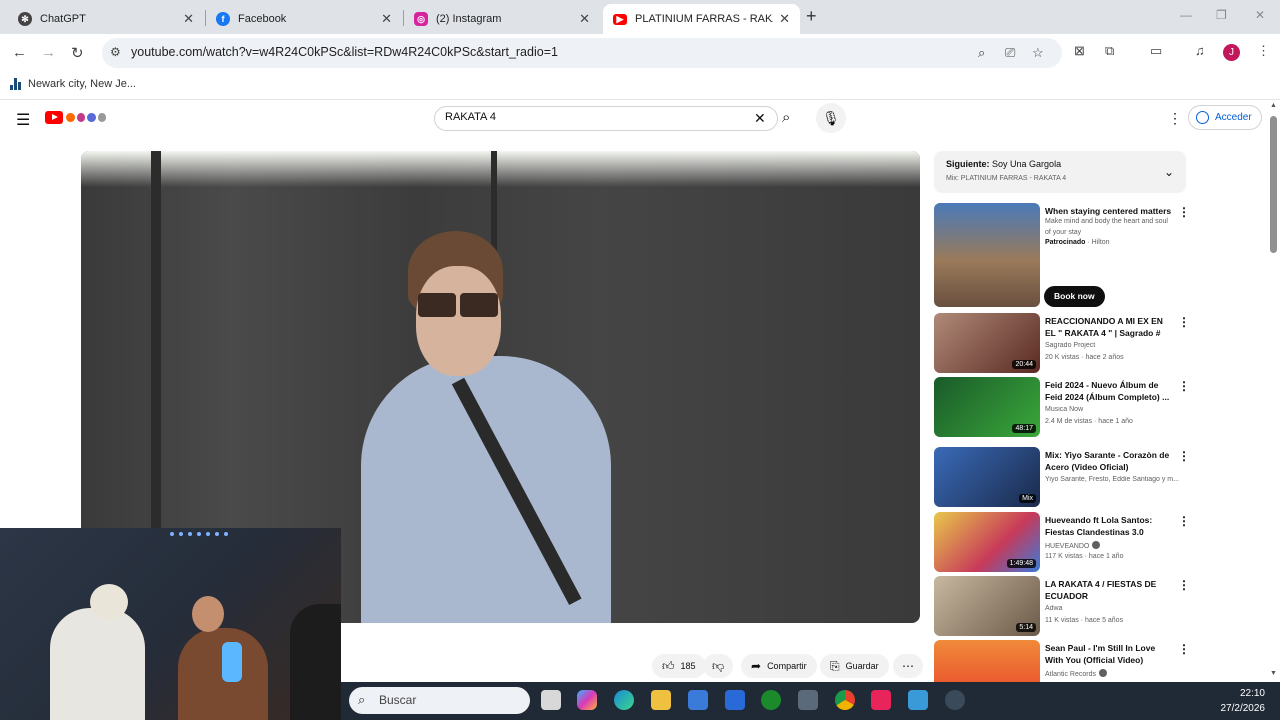 The image size is (1280, 720). I want to click on profile-avatar: J, so click(1231, 52).